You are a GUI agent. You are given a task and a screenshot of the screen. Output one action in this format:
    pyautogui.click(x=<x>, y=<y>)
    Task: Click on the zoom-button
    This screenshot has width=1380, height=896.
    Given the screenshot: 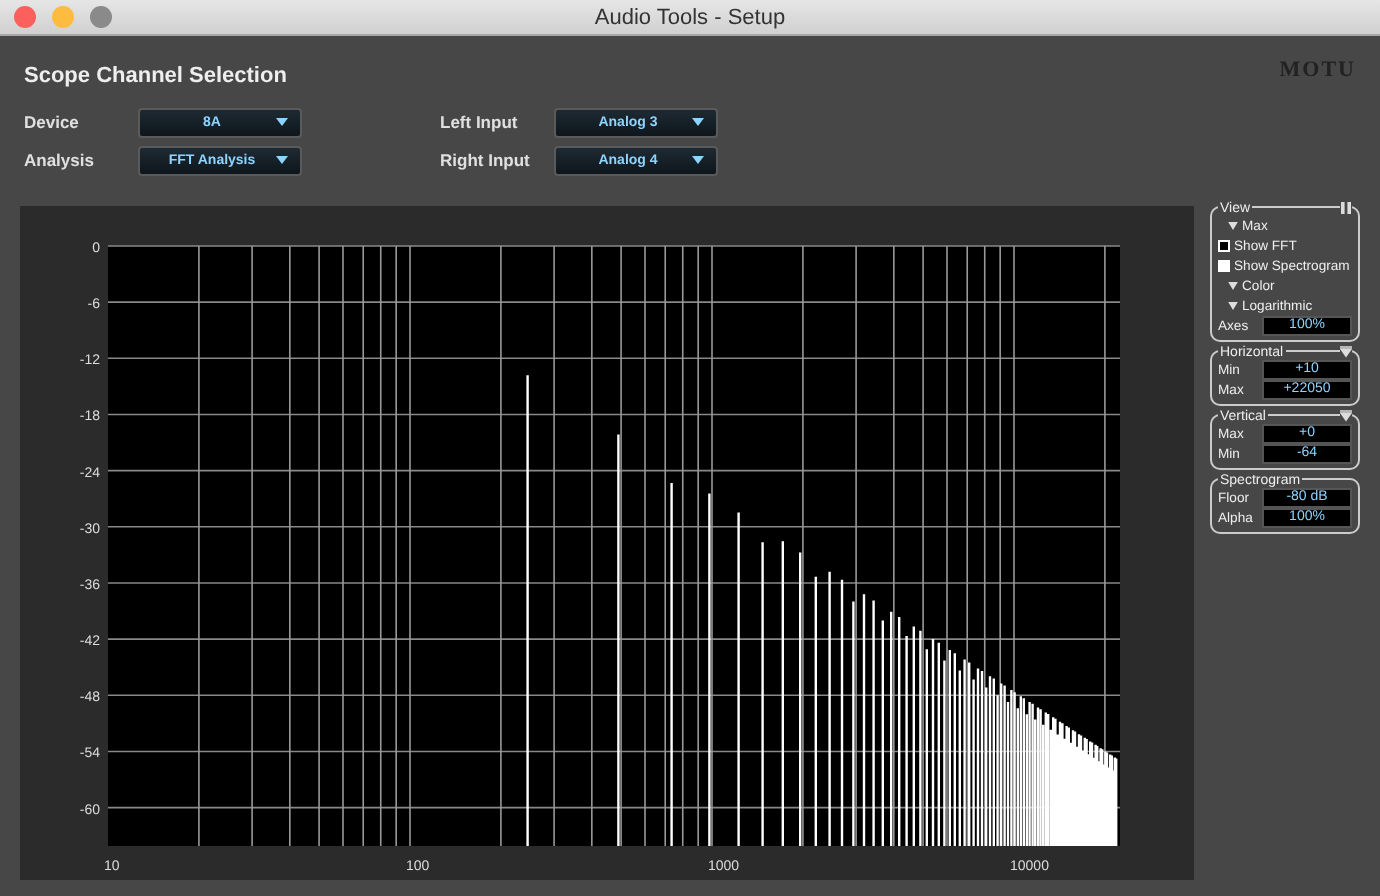 What is the action you would take?
    pyautogui.click(x=101, y=17)
    